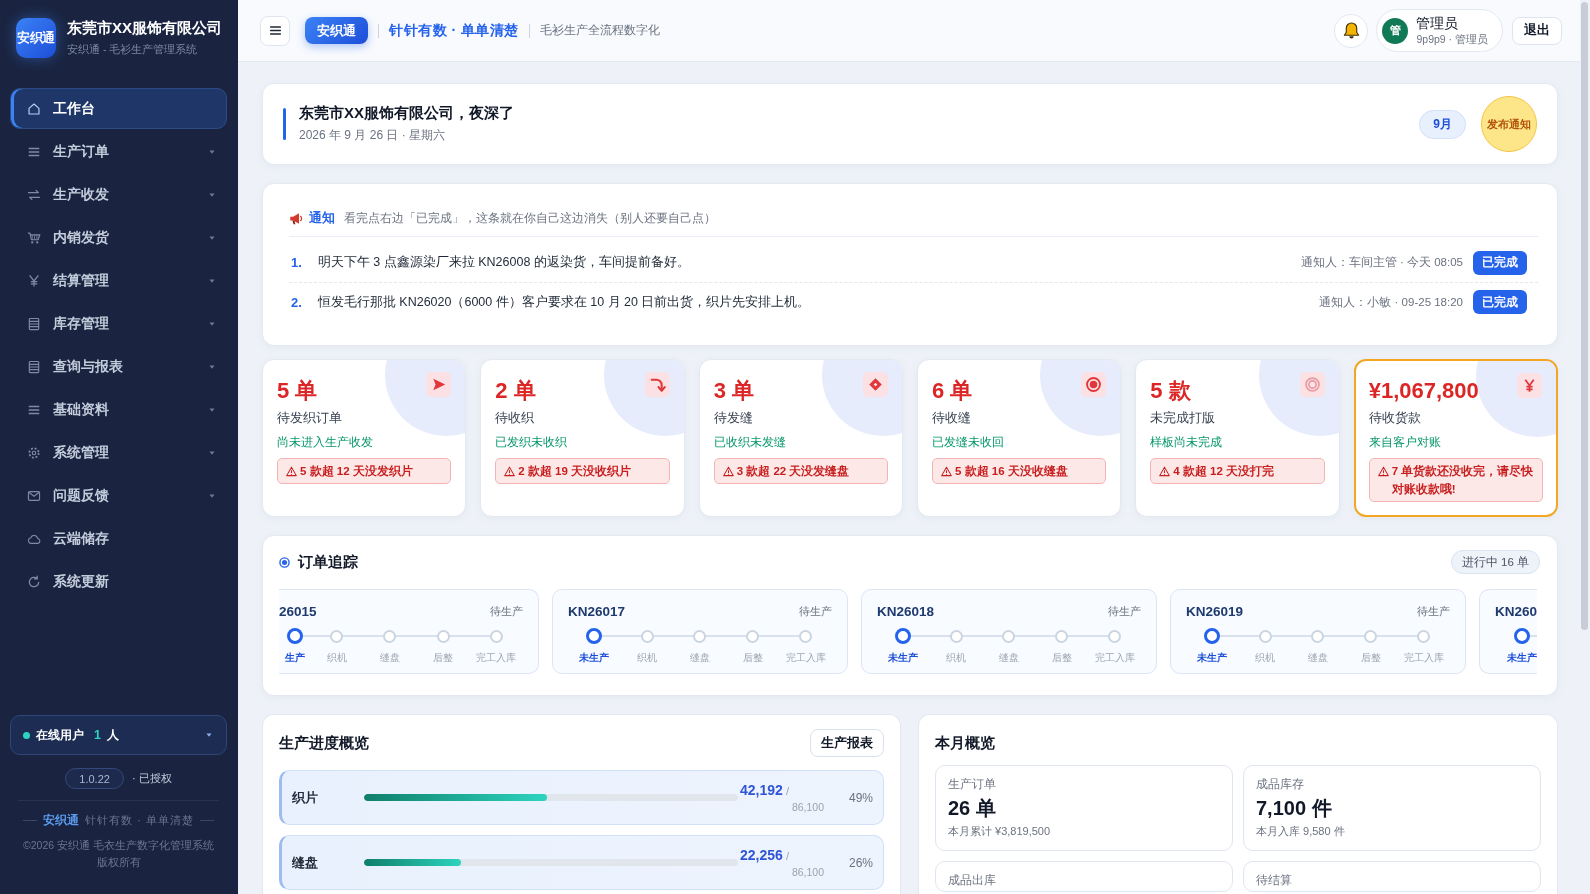 The height and width of the screenshot is (894, 1590). Describe the element at coordinates (564, 302) in the screenshot. I see `notice-text: 恒发毛行那批 KN26020（6000 件）客户要求在 10 月 20 日前出货，织片先安排上机。` at that location.